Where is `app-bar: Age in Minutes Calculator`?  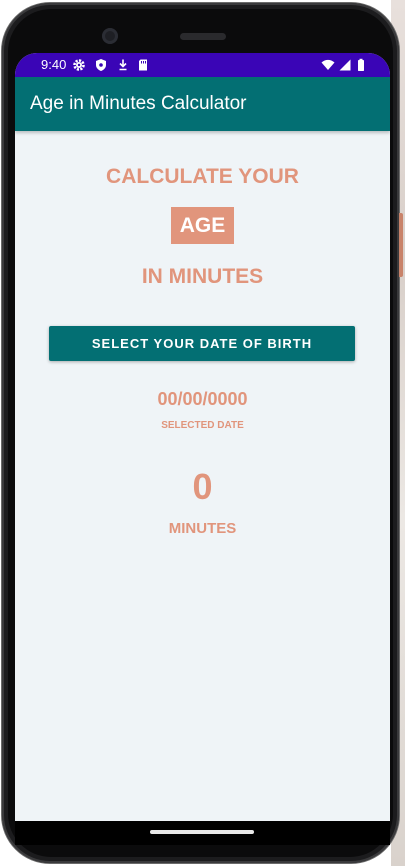 app-bar: Age in Minutes Calculator is located at coordinates (202, 104).